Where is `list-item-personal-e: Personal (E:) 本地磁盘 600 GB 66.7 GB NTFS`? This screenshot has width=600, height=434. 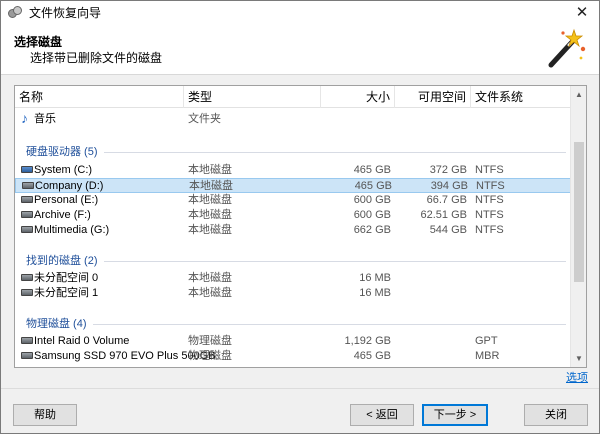 list-item-personal-e: Personal (E:) 本地磁盘 600 GB 66.7 GB NTFS is located at coordinates (293, 200).